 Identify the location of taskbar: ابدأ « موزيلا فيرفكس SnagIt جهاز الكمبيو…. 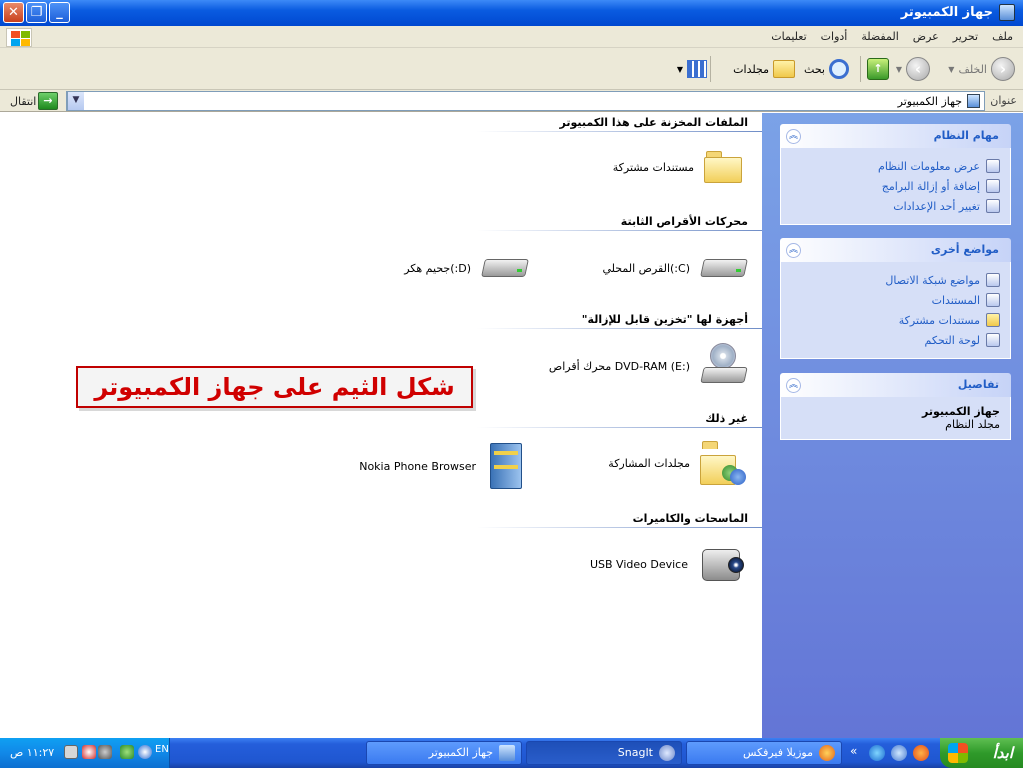
(511, 753).